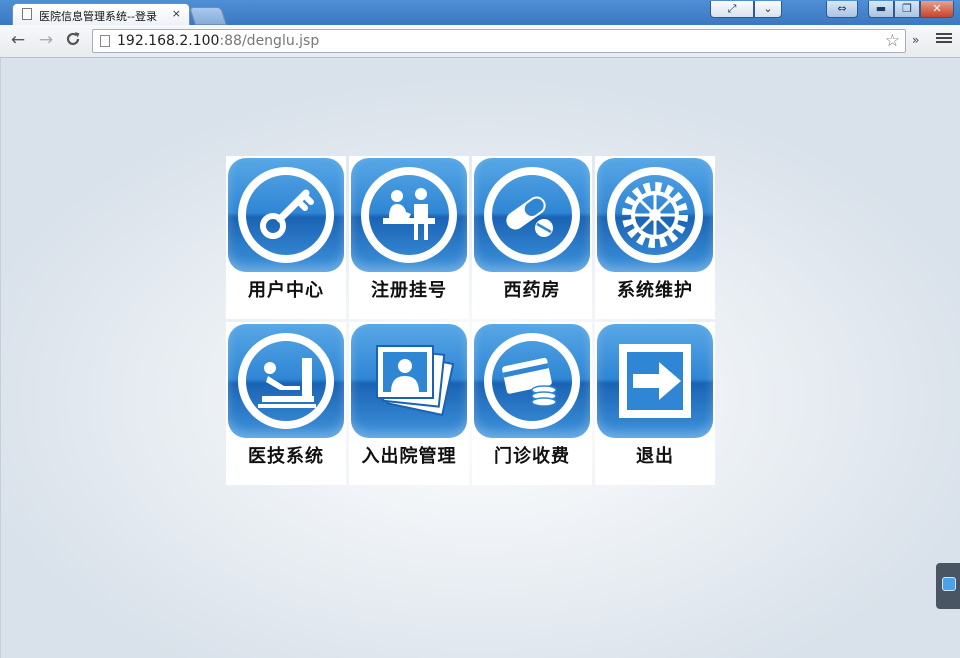 The width and height of the screenshot is (960, 658). What do you see at coordinates (655, 290) in the screenshot?
I see `tile-label: 系统维护` at bounding box center [655, 290].